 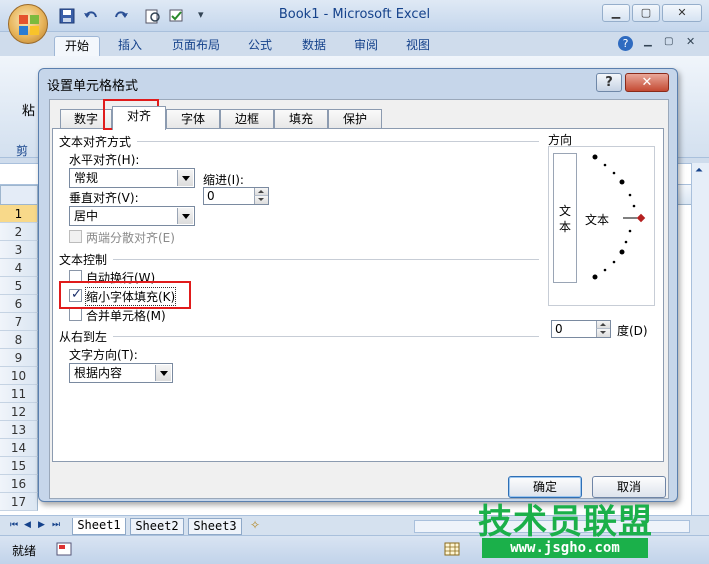 What do you see at coordinates (19, 448) in the screenshot?
I see `row-header: 14` at bounding box center [19, 448].